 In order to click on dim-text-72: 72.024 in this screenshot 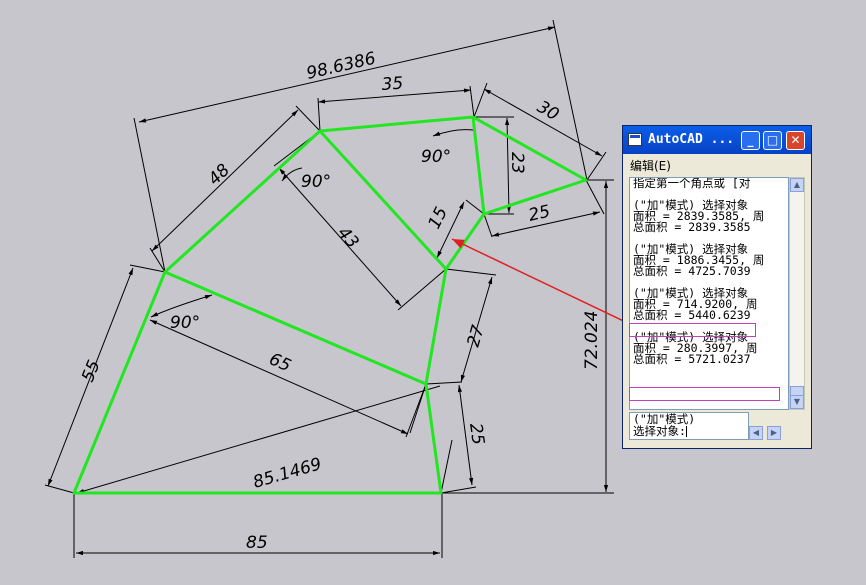, I will do `click(592, 340)`.